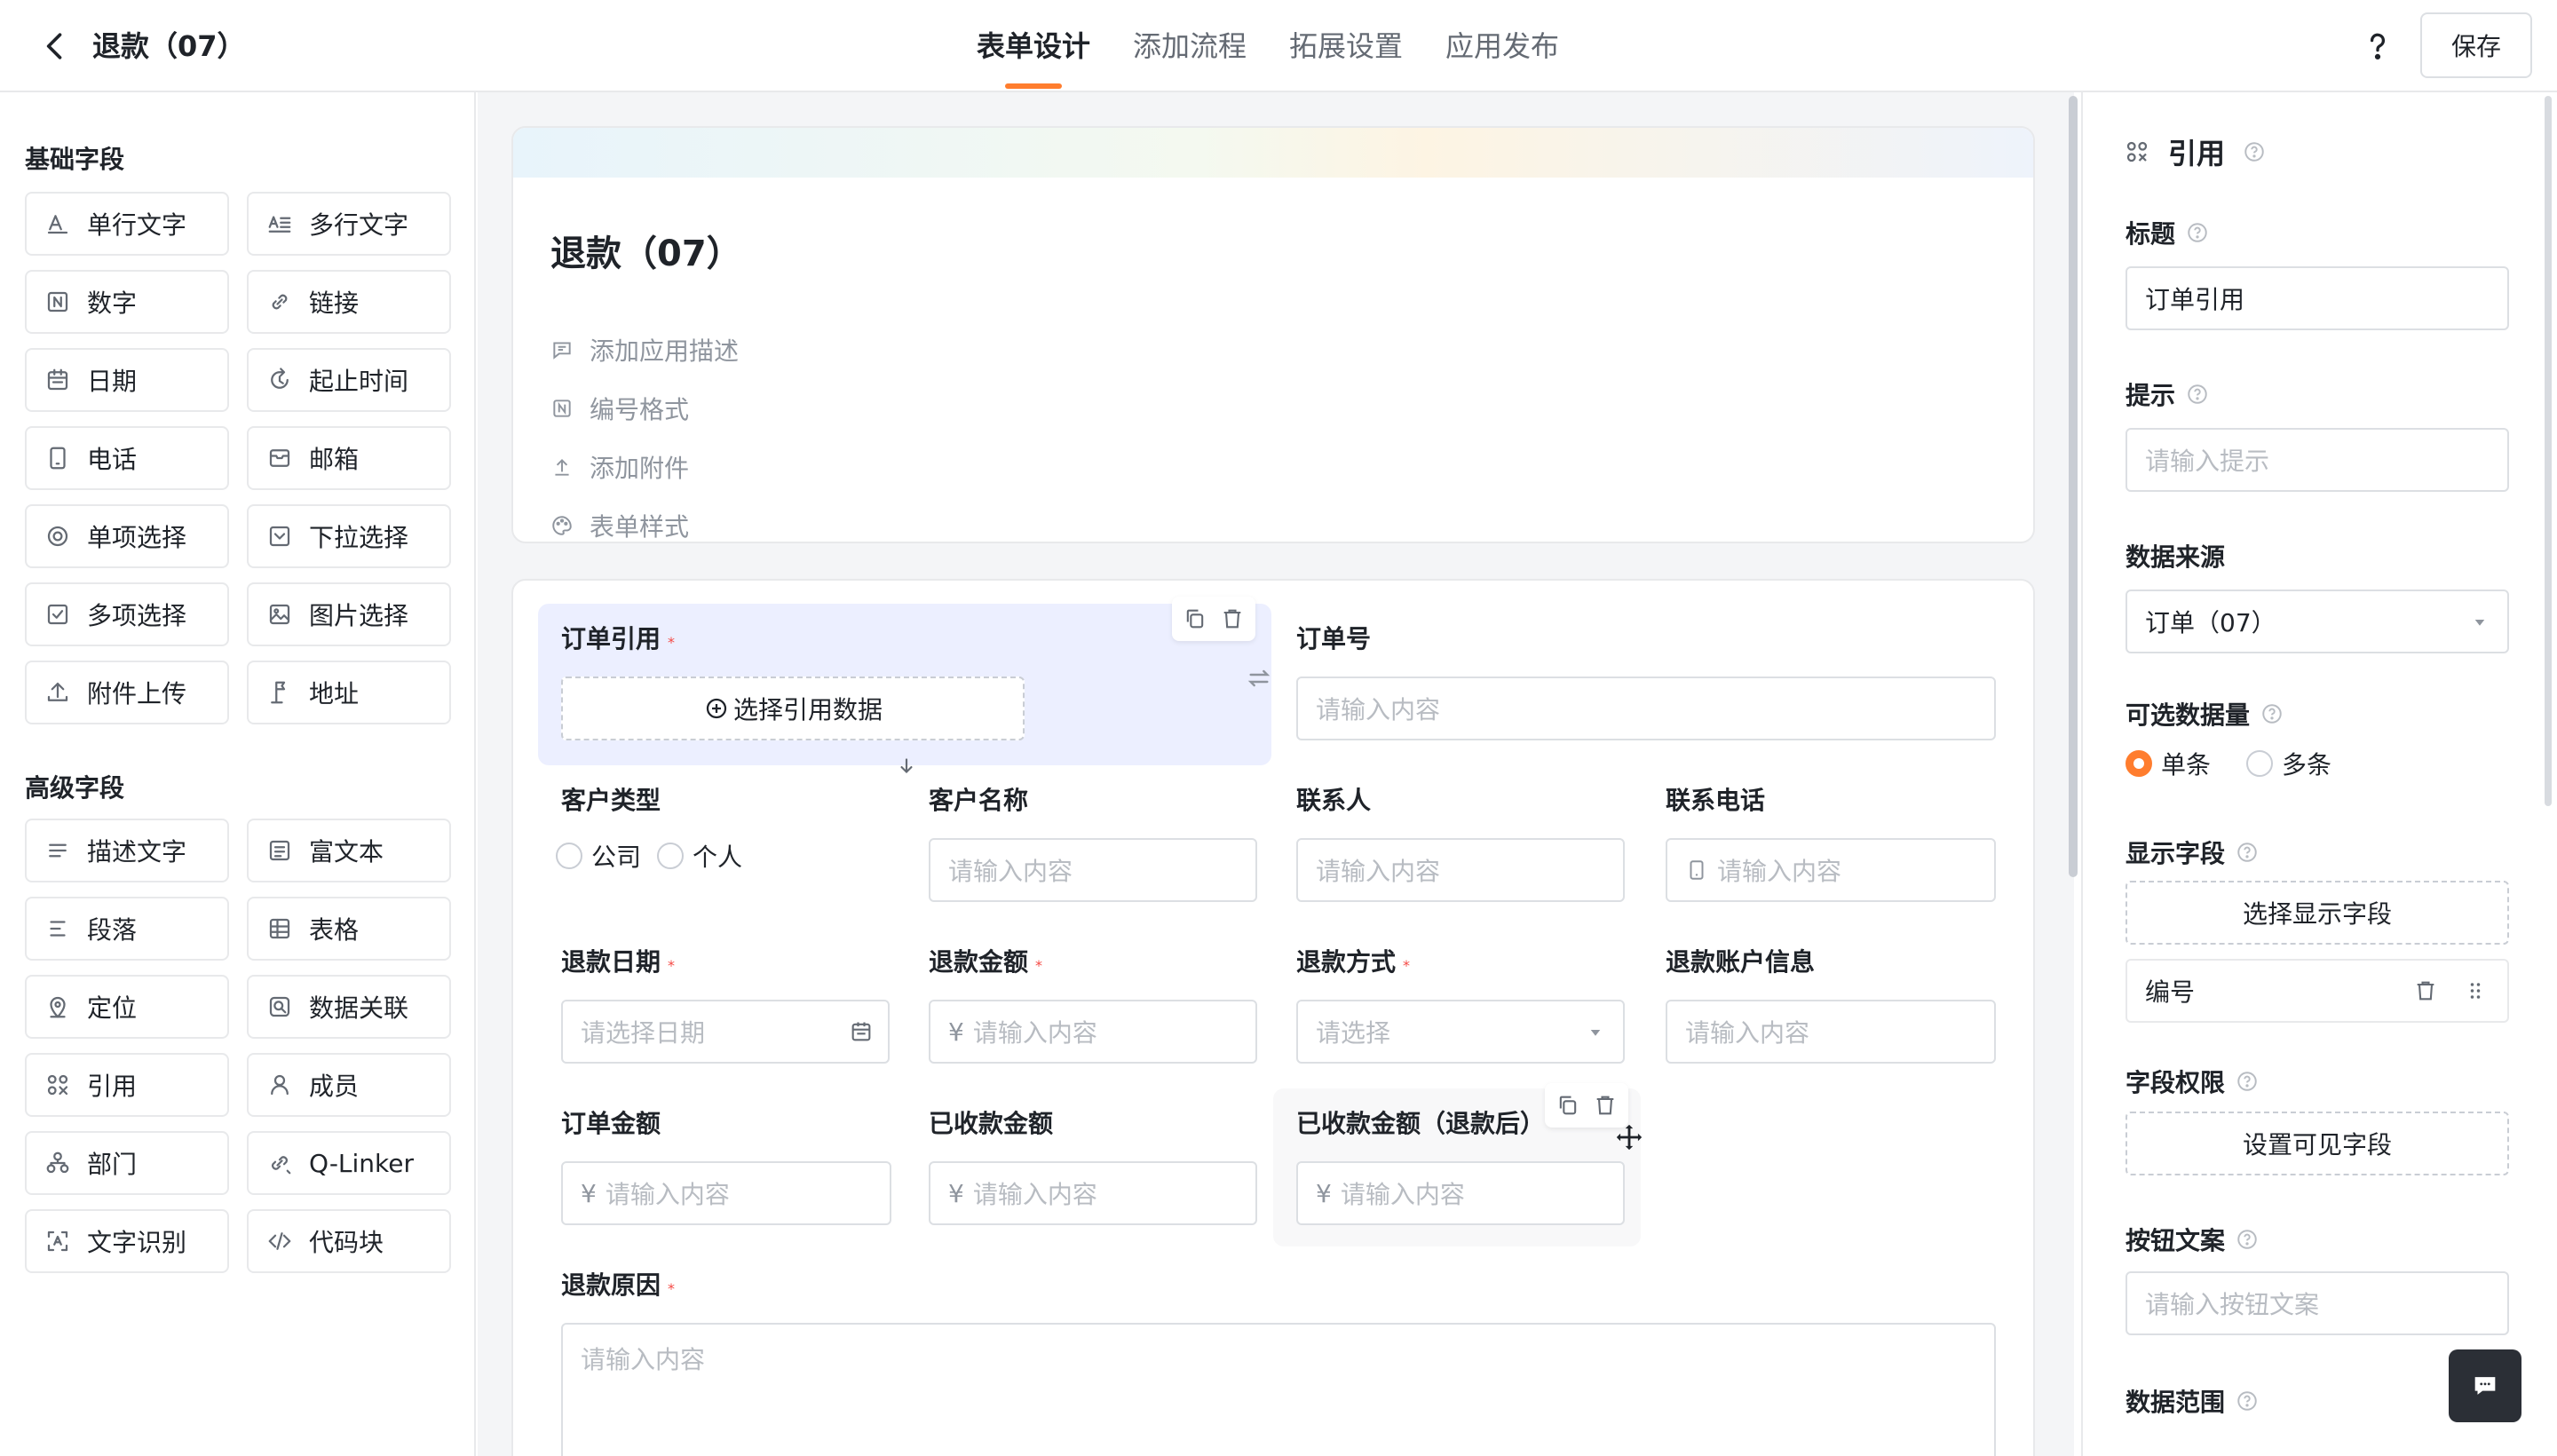 This screenshot has height=1456, width=2557. I want to click on field-chip-data-link: 数据关联, so click(349, 1007).